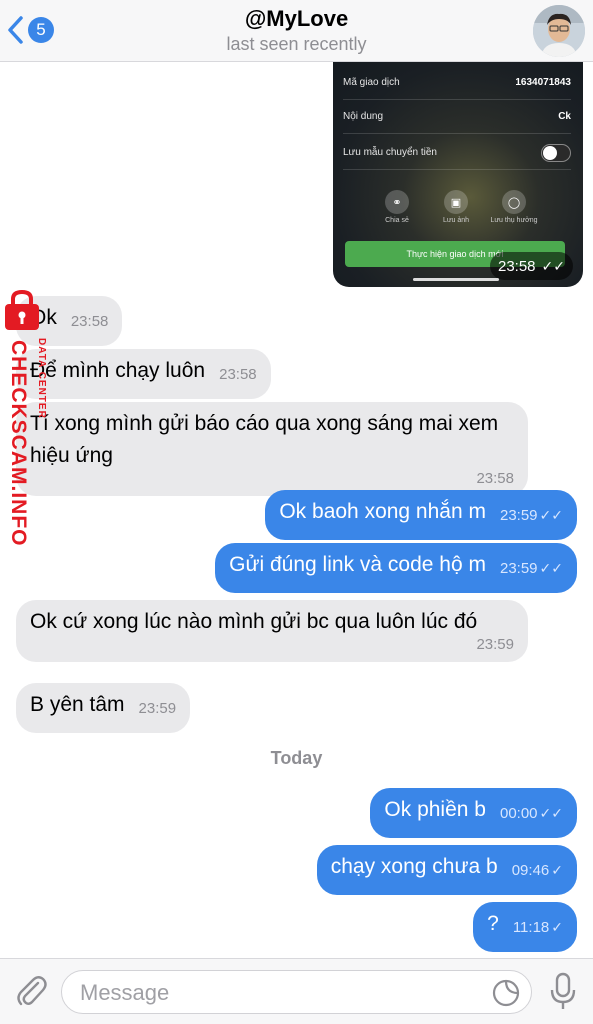 Image resolution: width=593 pixels, height=1024 pixels. I want to click on message-field, so click(296, 992).